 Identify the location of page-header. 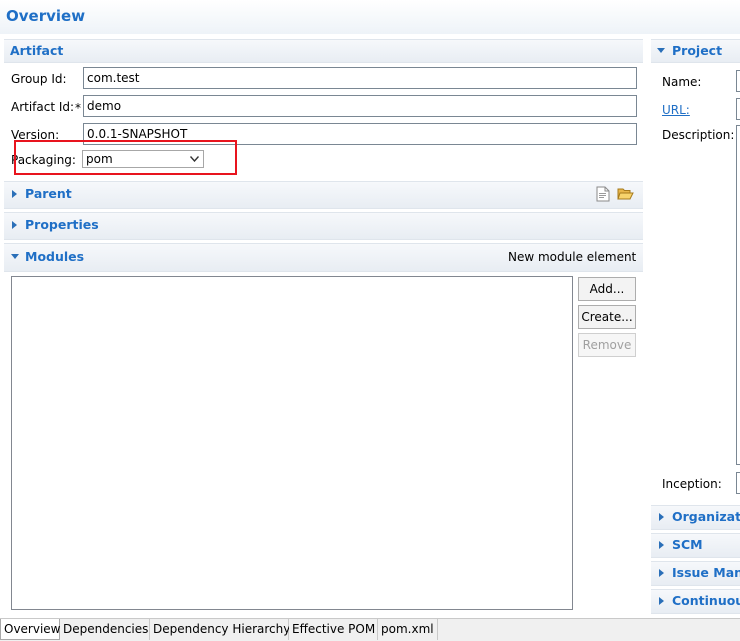
(370, 17).